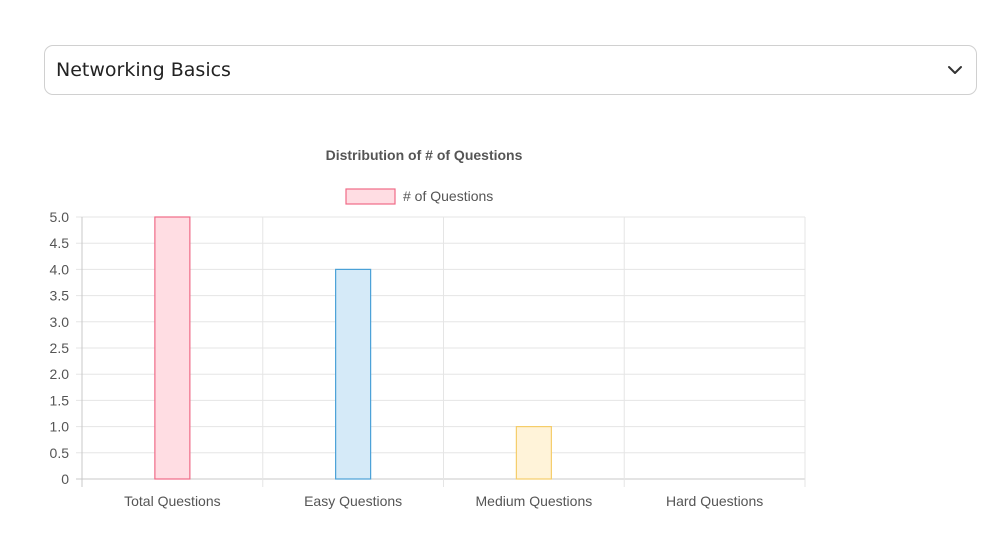  Describe the element at coordinates (448, 196) in the screenshot. I see `legend-label: # of Questions` at that location.